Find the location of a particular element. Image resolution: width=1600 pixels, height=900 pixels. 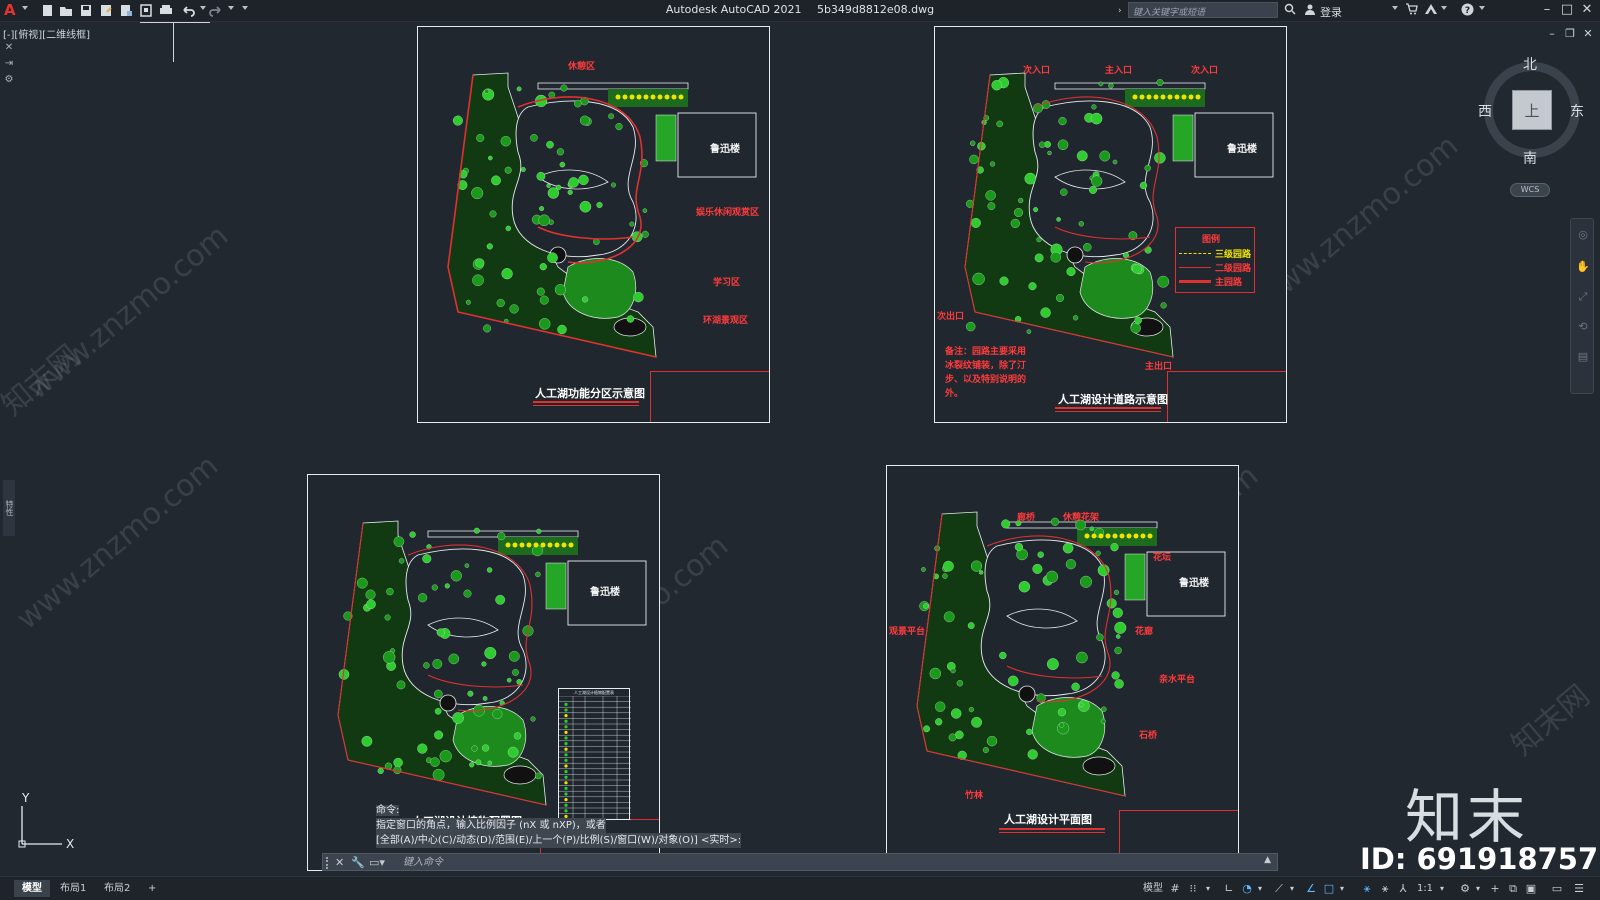

compass-south: 南 is located at coordinates (1530, 158).